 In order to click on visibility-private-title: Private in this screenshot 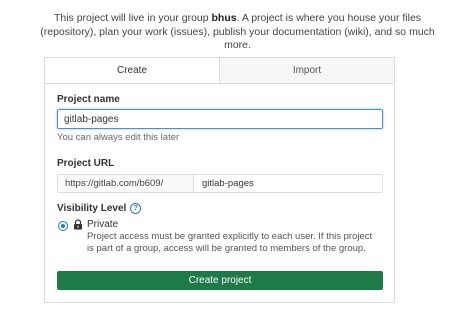, I will do `click(103, 224)`.